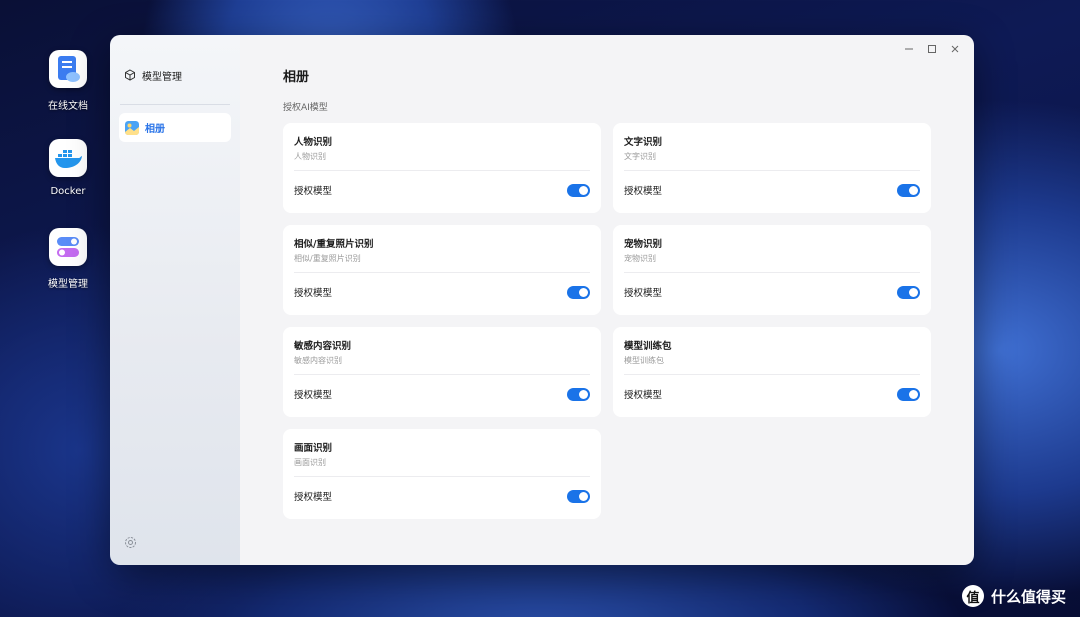 The image size is (1080, 617). What do you see at coordinates (909, 49) in the screenshot?
I see `minimize-icon` at bounding box center [909, 49].